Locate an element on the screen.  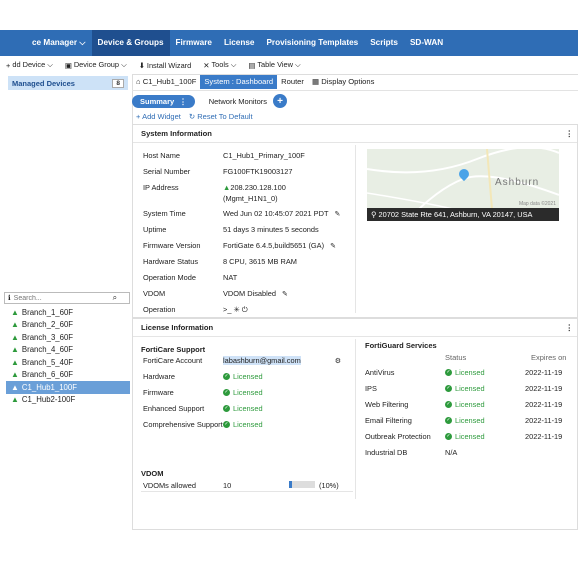
location-icon: ⚲ is located at coordinates (374, 214).